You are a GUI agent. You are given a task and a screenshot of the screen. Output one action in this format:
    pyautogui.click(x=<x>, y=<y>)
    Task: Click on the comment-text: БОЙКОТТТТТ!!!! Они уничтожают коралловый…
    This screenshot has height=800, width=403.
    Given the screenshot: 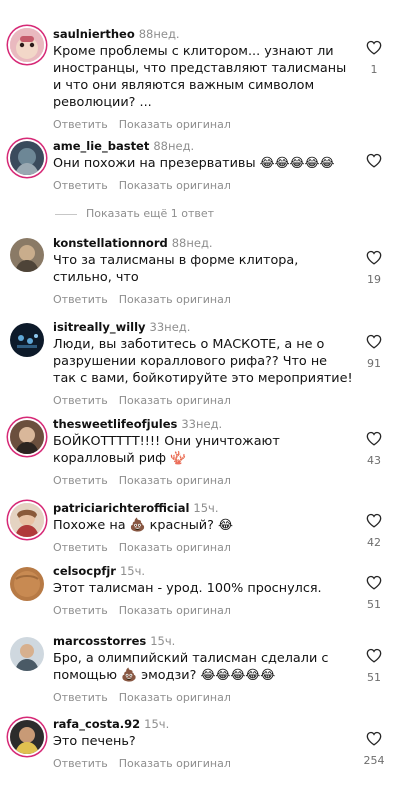 What is the action you would take?
    pyautogui.click(x=166, y=450)
    